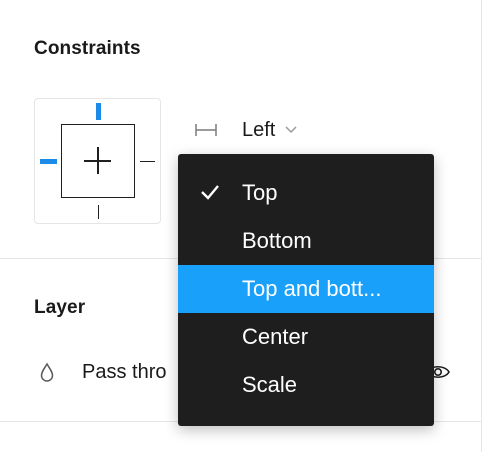  I want to click on horizontal-constraint-value: Left, so click(259, 129).